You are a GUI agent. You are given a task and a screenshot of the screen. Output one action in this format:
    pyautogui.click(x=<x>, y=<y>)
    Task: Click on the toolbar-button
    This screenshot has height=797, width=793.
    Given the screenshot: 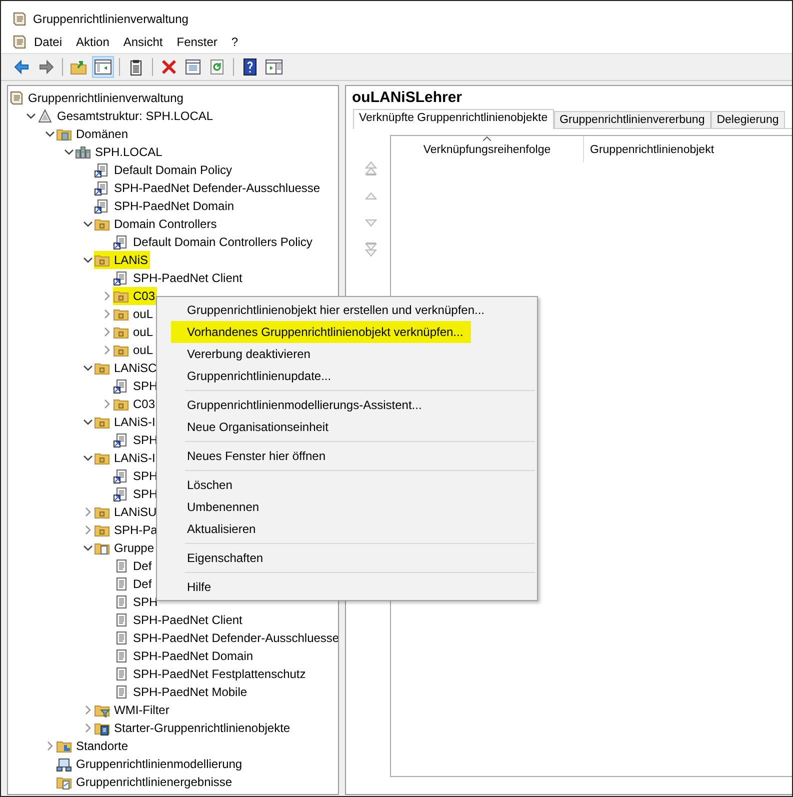 What is the action you would take?
    pyautogui.click(x=103, y=67)
    